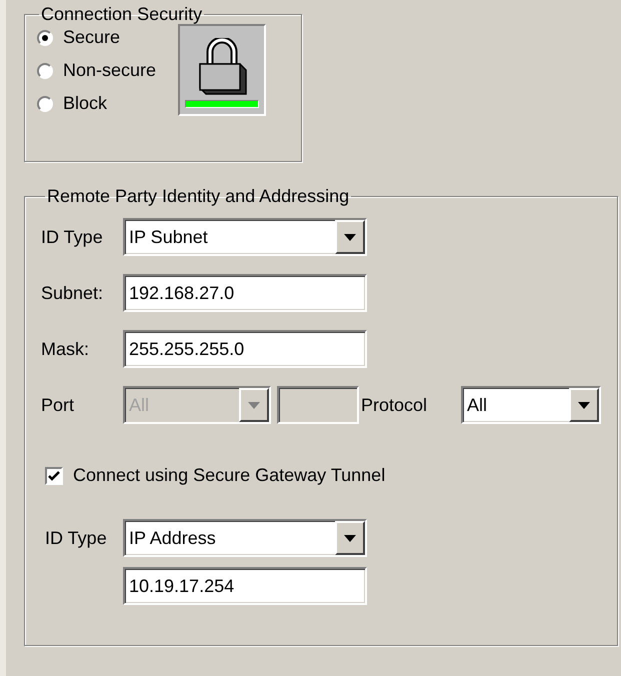  I want to click on radio-option: Non-secure, so click(96, 70).